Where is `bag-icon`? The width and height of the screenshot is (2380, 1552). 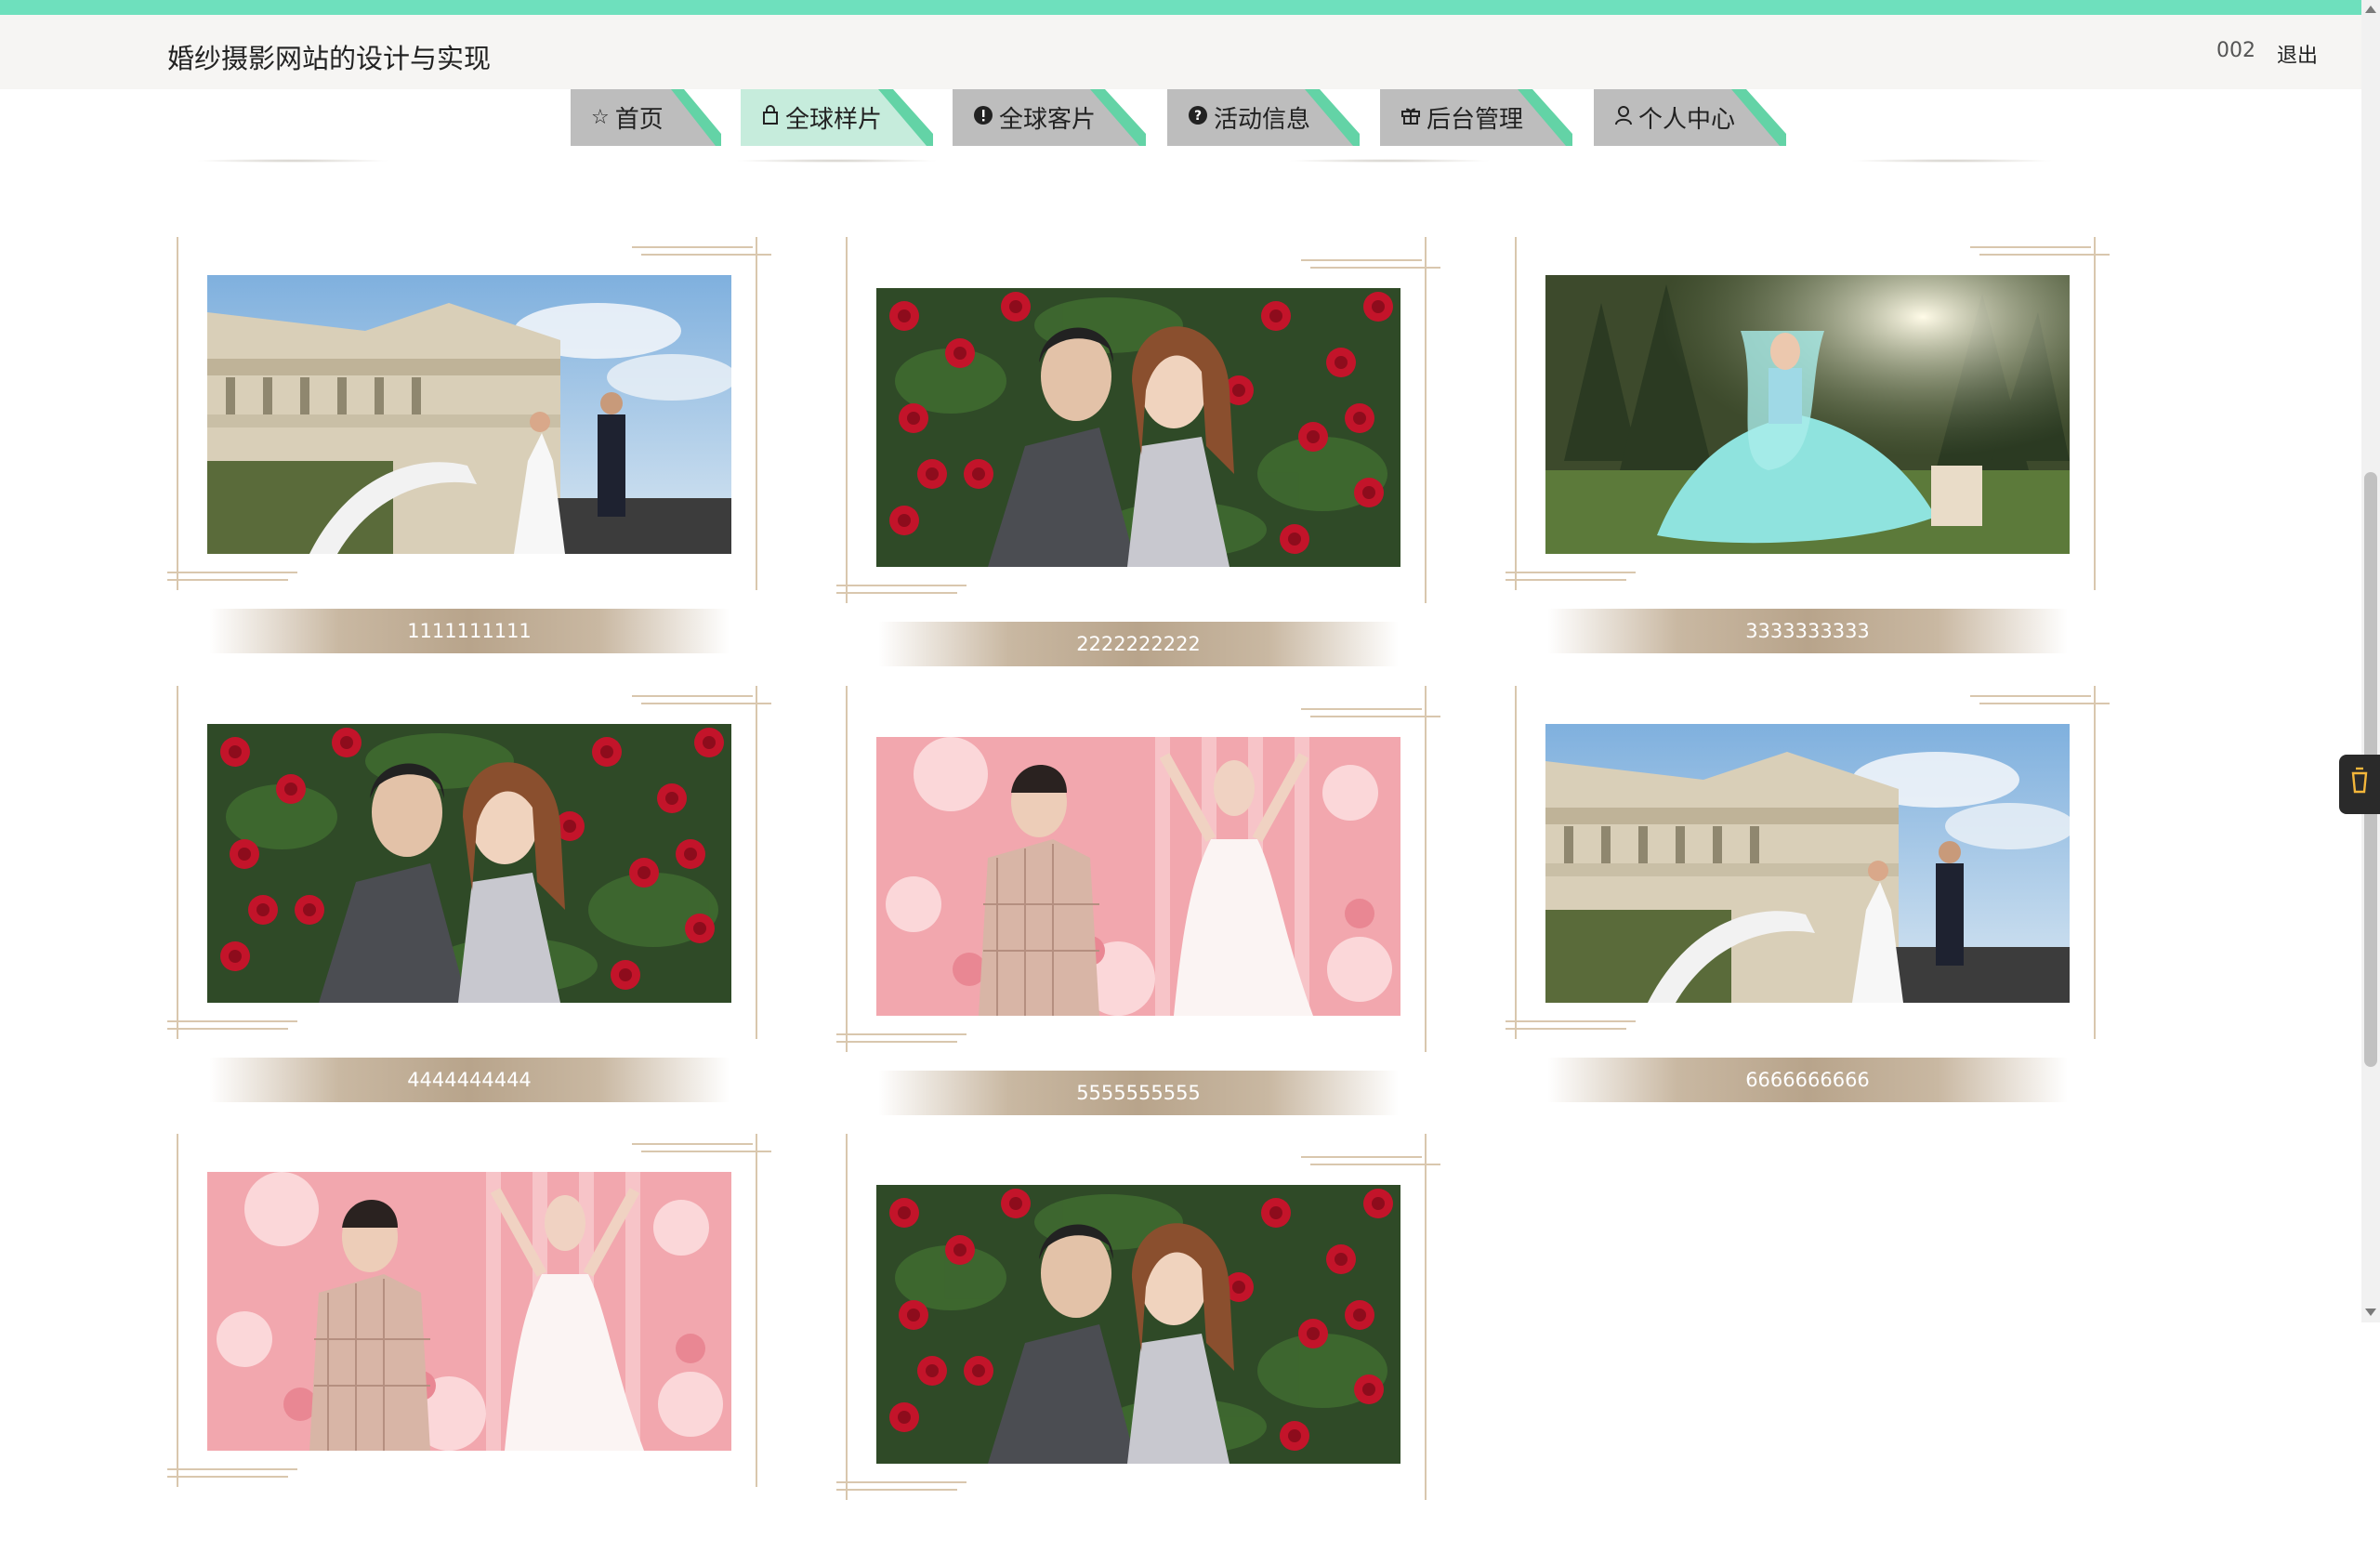
bag-icon is located at coordinates (770, 117).